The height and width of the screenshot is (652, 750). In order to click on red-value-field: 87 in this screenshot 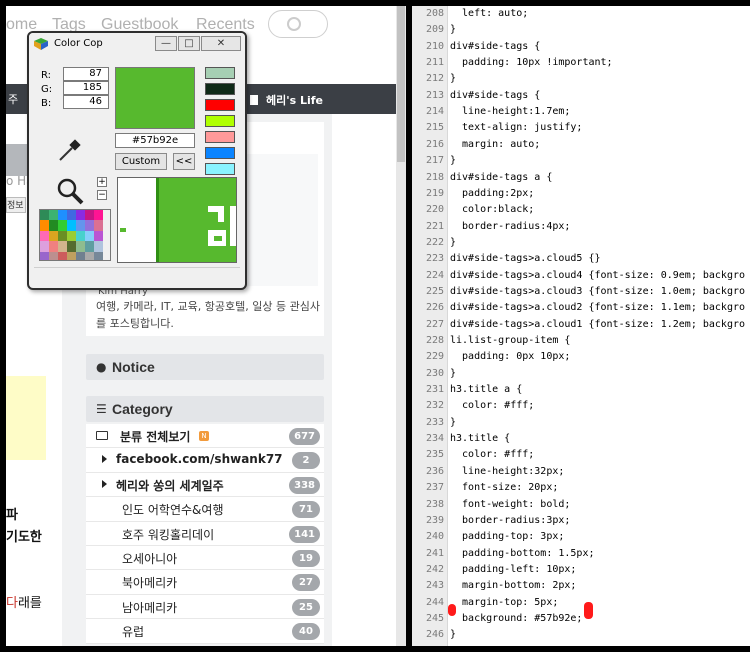, I will do `click(86, 74)`.